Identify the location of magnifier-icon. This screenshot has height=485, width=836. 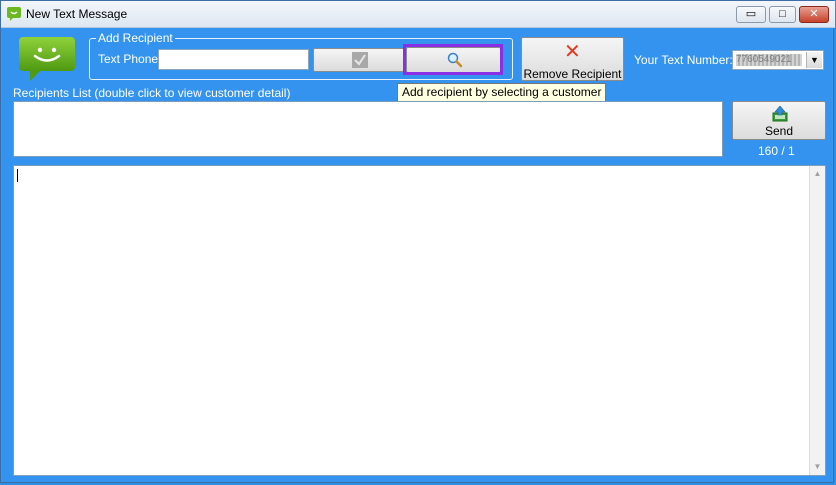
(455, 60).